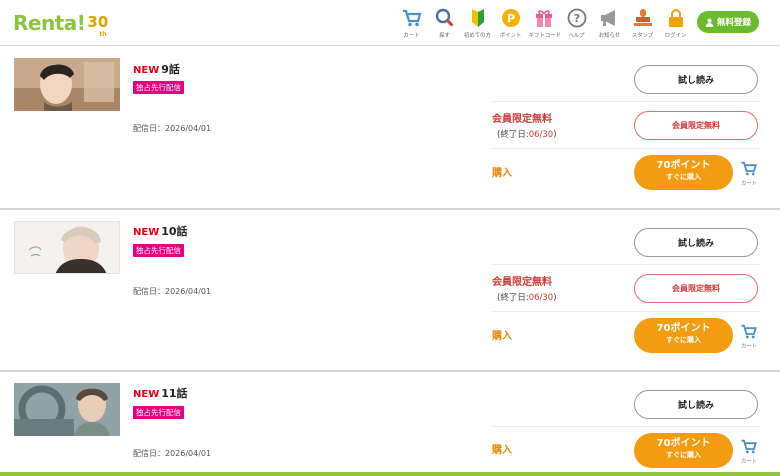 The width and height of the screenshot is (780, 476). I want to click on megaphone-icon, so click(609, 18).